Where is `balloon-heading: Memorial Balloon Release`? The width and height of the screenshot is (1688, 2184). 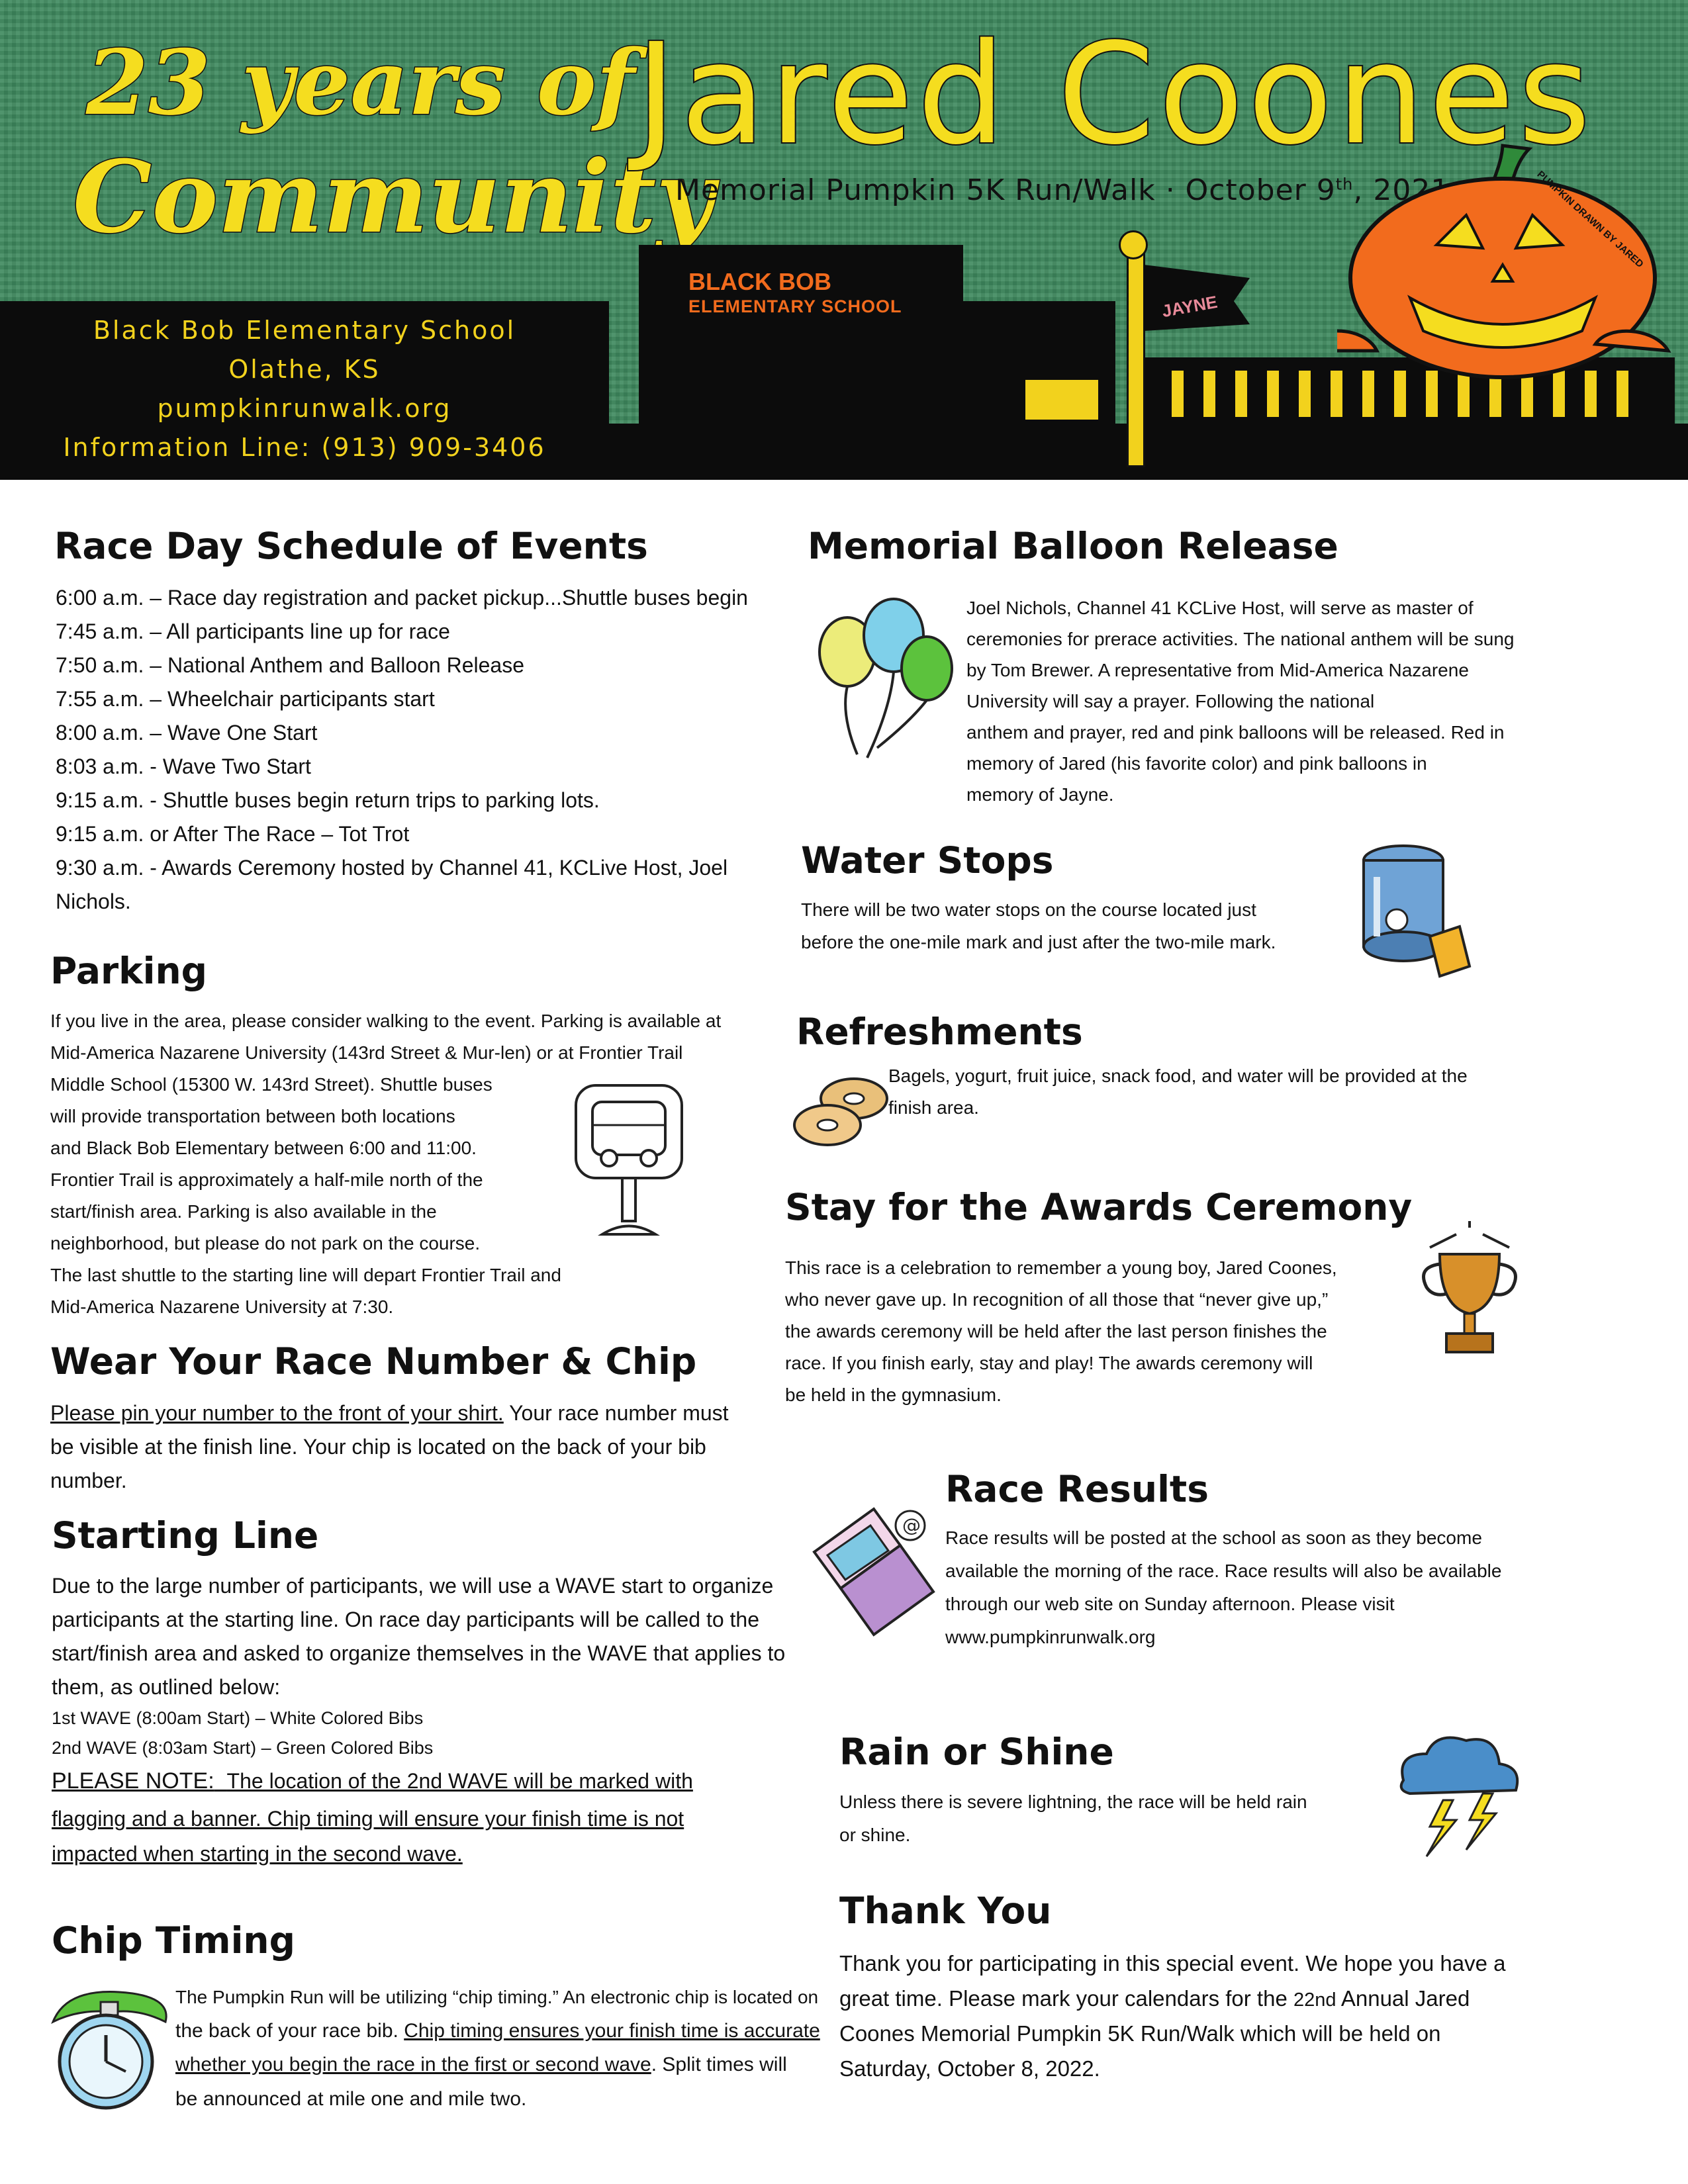
balloon-heading: Memorial Balloon Release is located at coordinates (1073, 546).